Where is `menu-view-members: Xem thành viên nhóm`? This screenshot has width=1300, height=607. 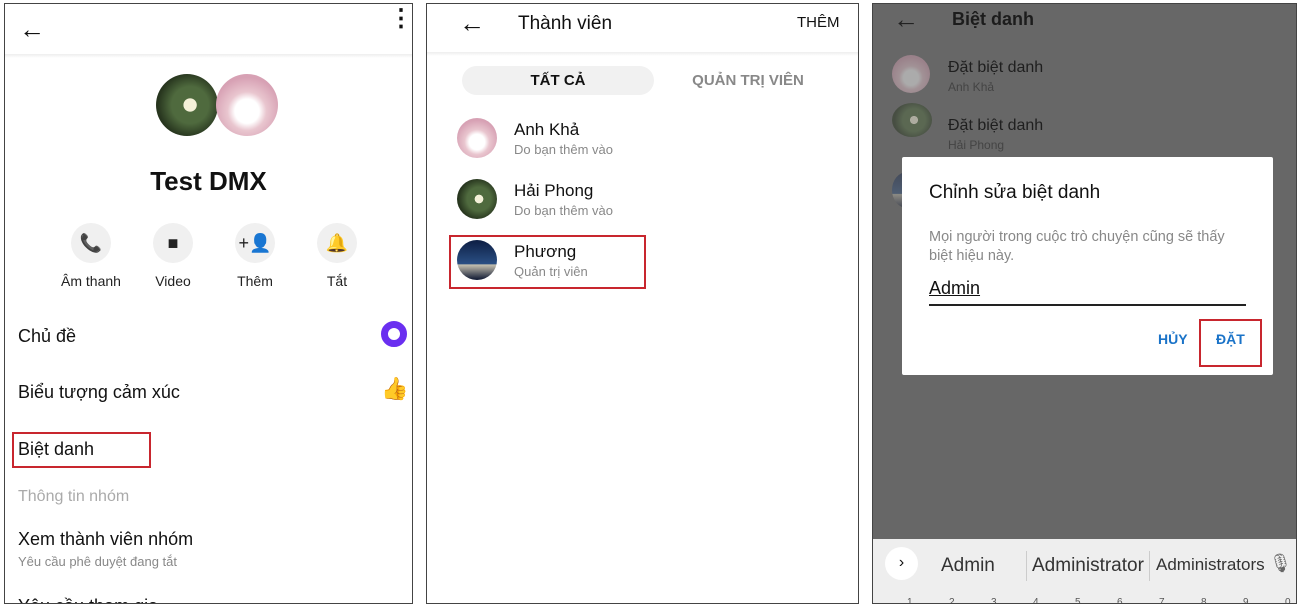 menu-view-members: Xem thành viên nhóm is located at coordinates (105, 539).